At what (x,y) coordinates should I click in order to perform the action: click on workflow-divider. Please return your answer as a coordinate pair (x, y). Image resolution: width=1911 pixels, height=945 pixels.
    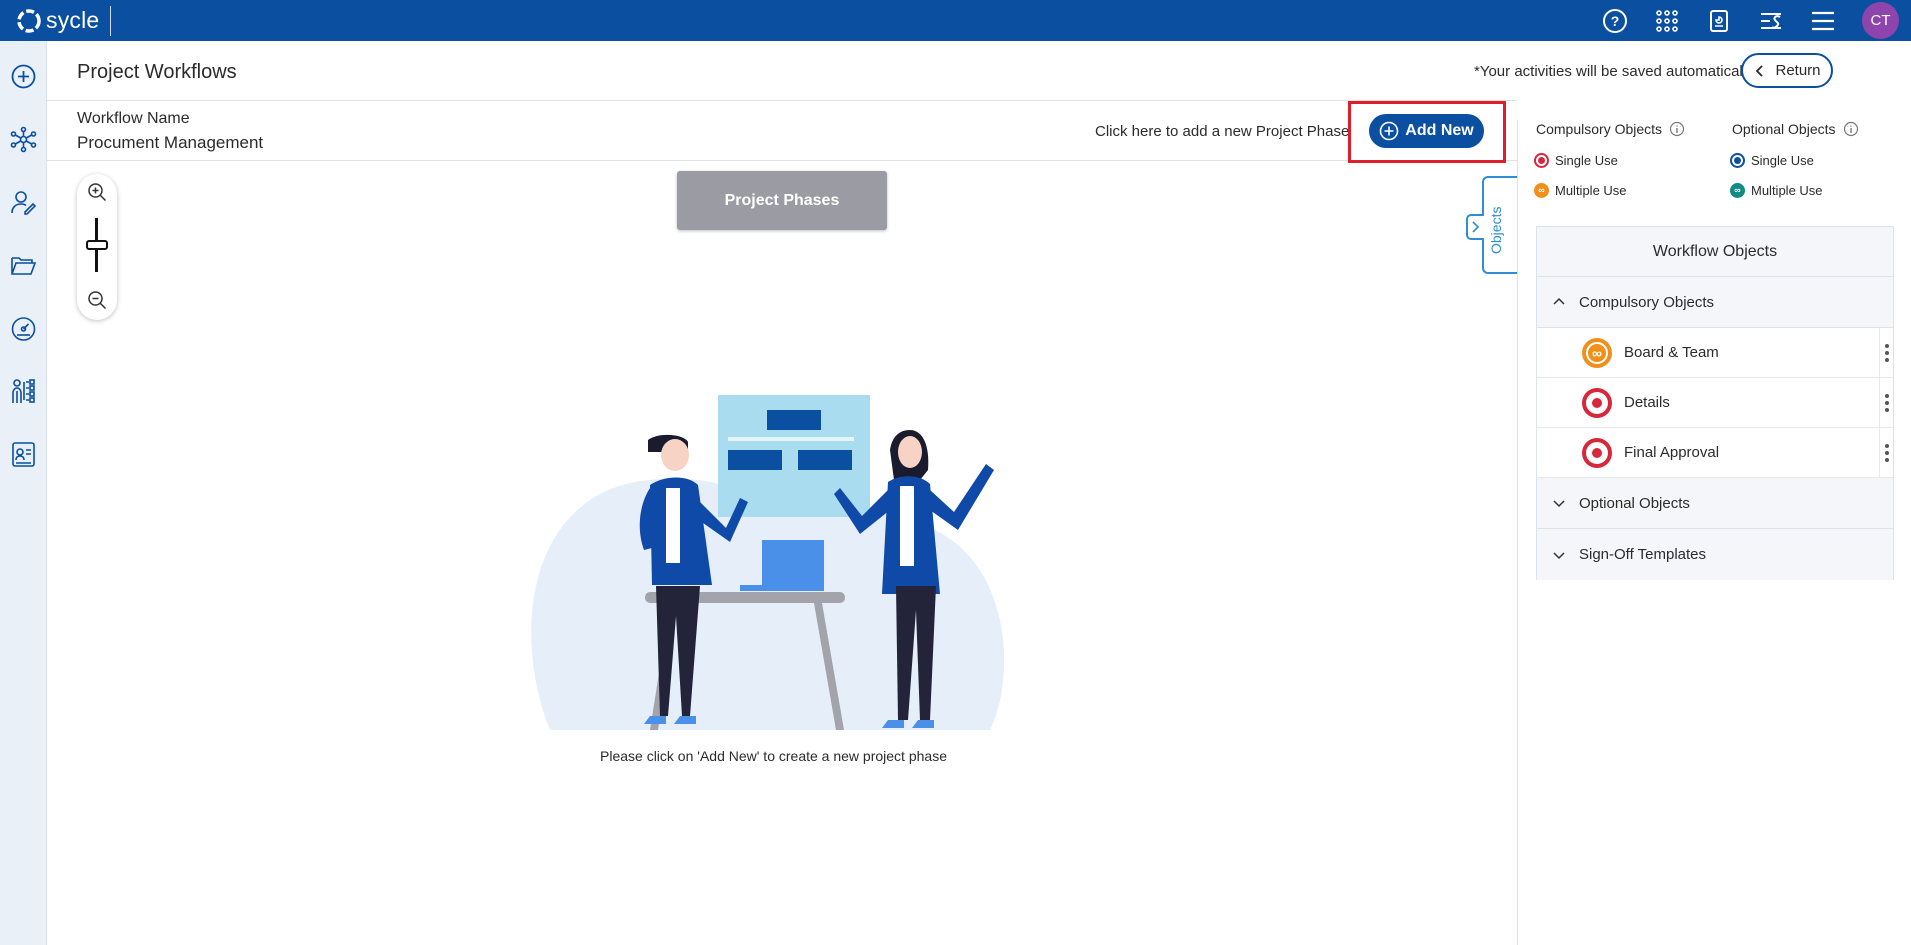
    Looking at the image, I should click on (782, 160).